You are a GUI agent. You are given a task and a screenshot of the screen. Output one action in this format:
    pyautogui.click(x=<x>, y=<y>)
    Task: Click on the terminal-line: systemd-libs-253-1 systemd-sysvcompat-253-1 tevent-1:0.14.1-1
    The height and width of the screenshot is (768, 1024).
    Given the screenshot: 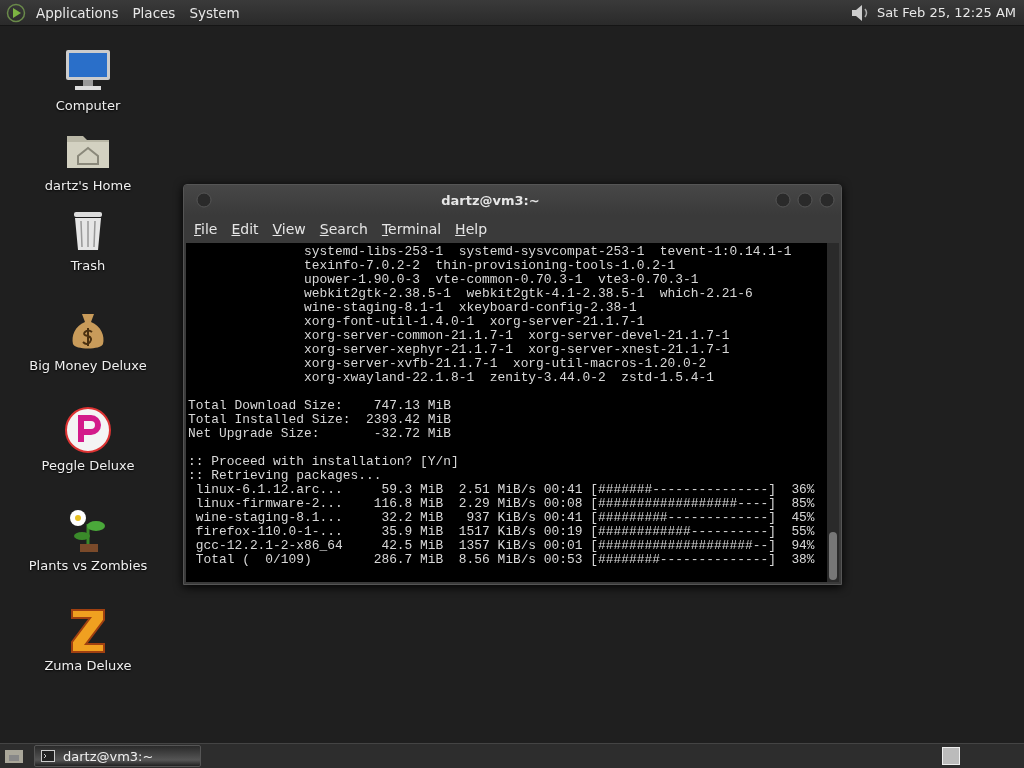 What is the action you would take?
    pyautogui.click(x=548, y=252)
    